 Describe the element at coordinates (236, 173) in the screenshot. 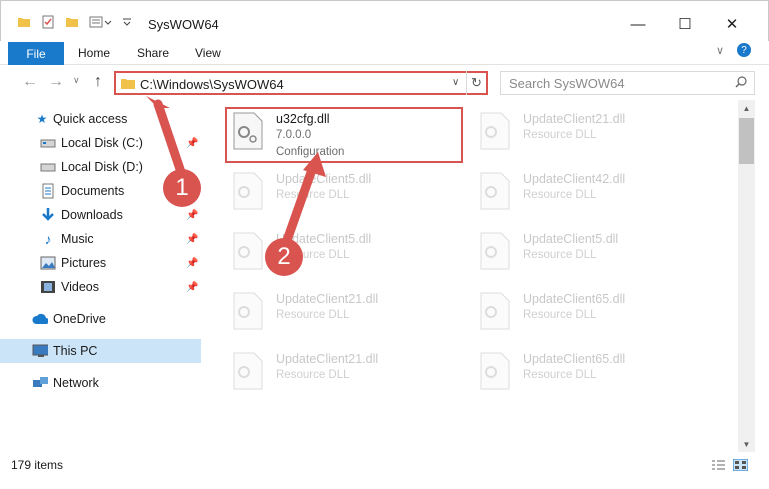

I see `annotation-arrows` at that location.